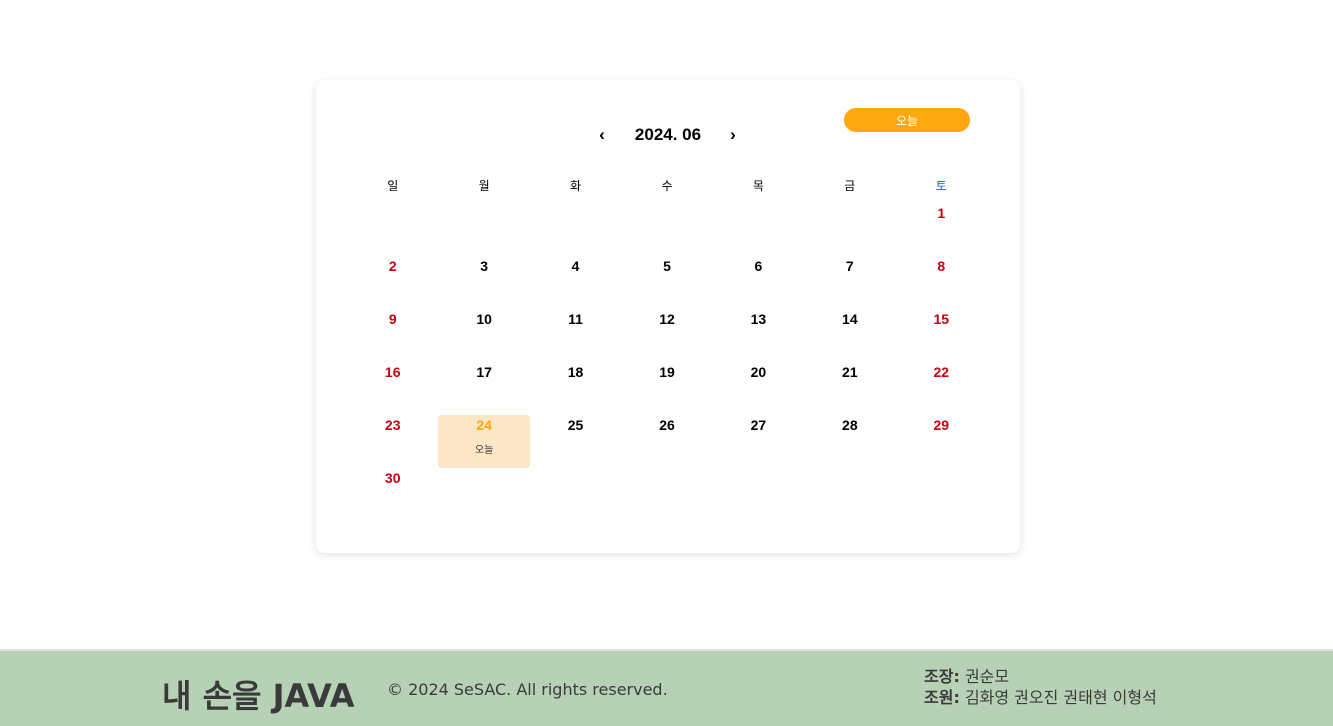 Image resolution: width=1333 pixels, height=726 pixels. I want to click on footer-team: 조장: 권순모 조원: 김화영 권오진 권태현 이형석, so click(1040, 687).